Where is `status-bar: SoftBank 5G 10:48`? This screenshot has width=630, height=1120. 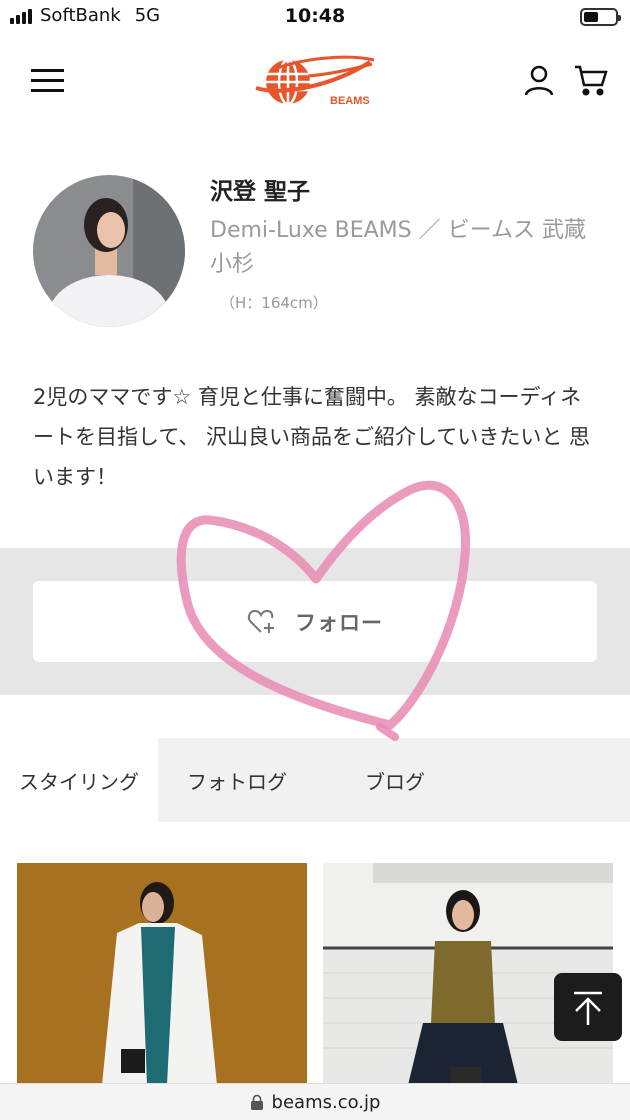 status-bar: SoftBank 5G 10:48 is located at coordinates (315, 18).